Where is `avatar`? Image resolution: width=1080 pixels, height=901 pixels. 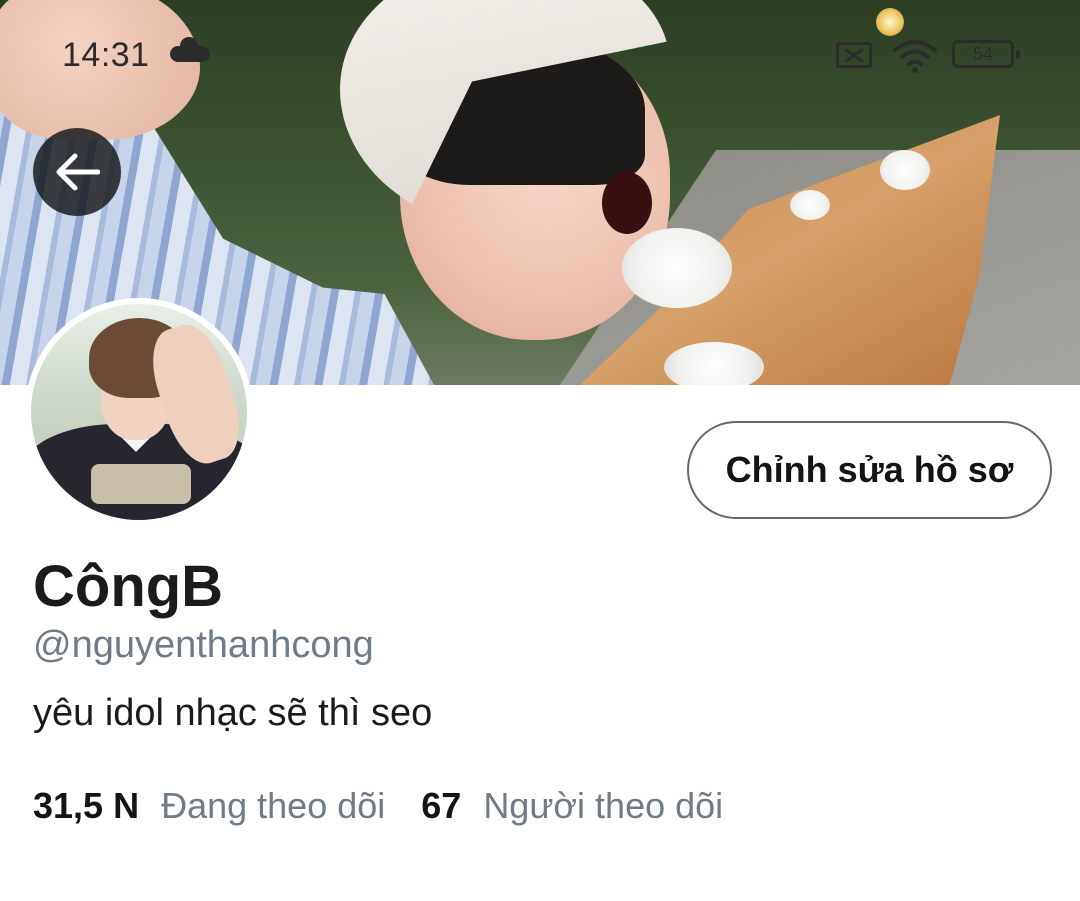 avatar is located at coordinates (139, 412).